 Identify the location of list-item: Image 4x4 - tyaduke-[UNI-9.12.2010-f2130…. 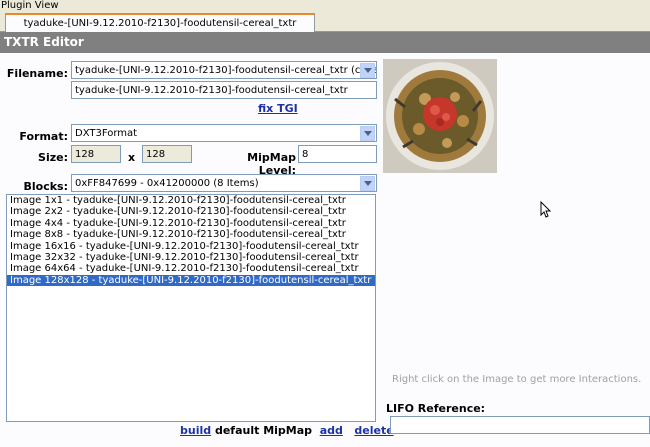
(191, 223).